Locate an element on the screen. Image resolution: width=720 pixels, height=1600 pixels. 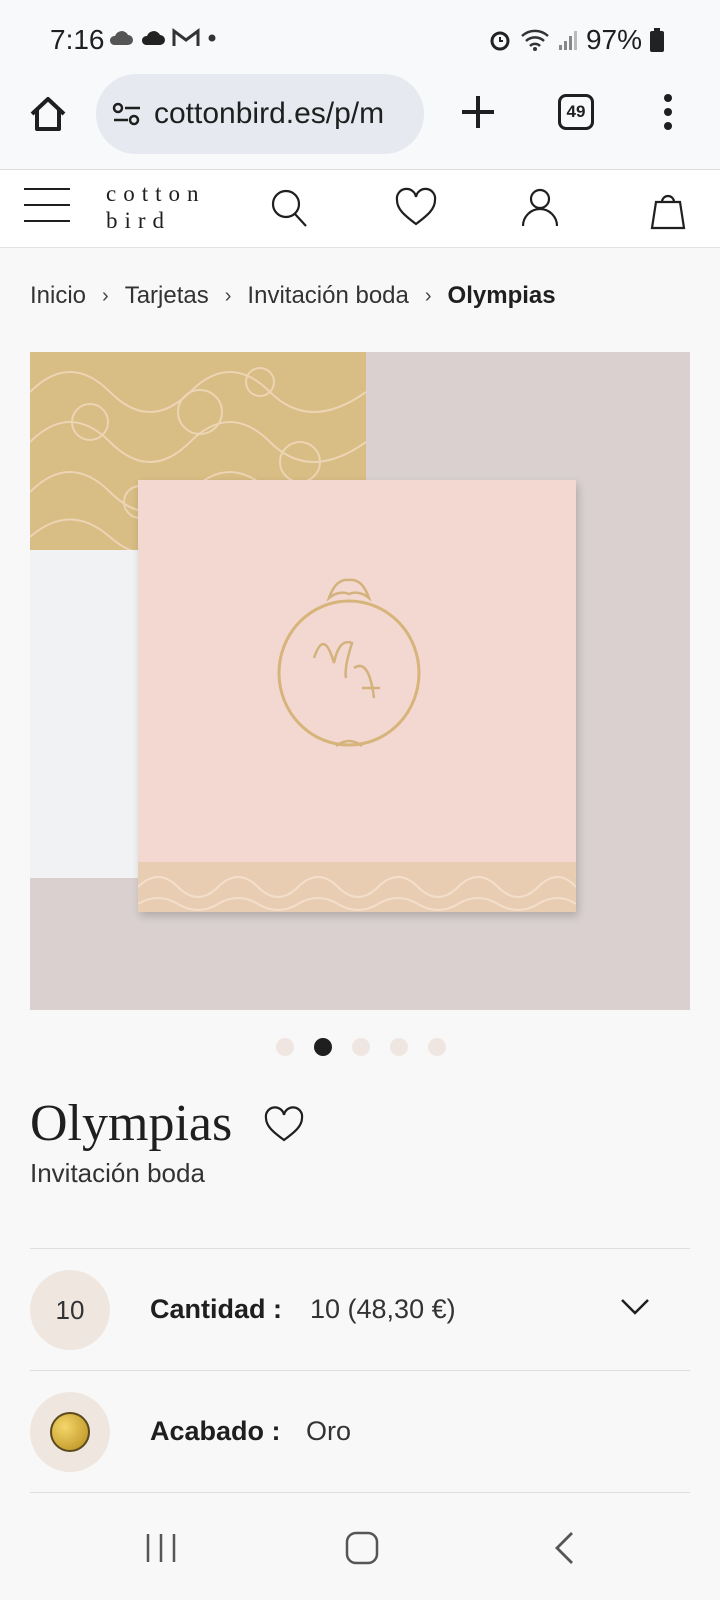
finish-swatch-badge is located at coordinates (70, 1432).